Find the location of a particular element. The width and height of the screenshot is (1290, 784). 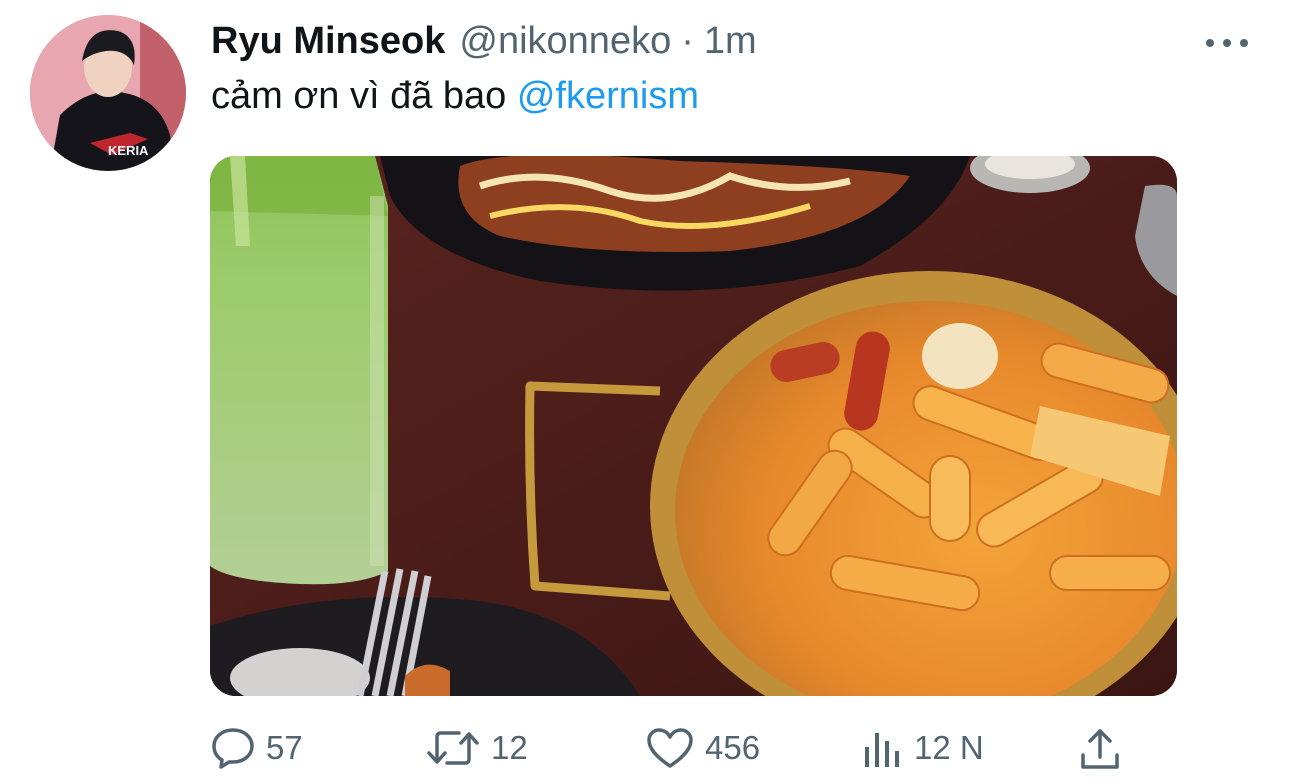

like-count: 456 is located at coordinates (733, 747).